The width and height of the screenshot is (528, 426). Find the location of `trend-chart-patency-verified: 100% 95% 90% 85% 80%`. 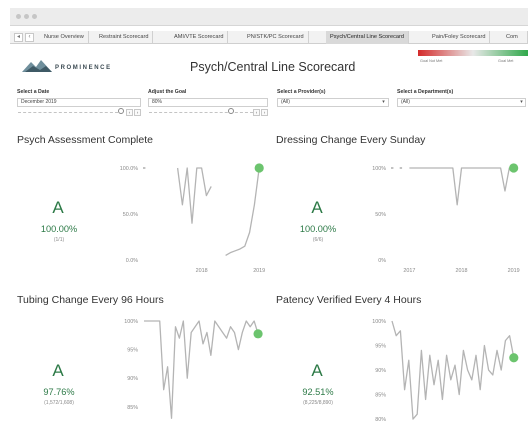

trend-chart-patency-verified: 100% 95% 90% 85% 80% is located at coordinates (445, 371).